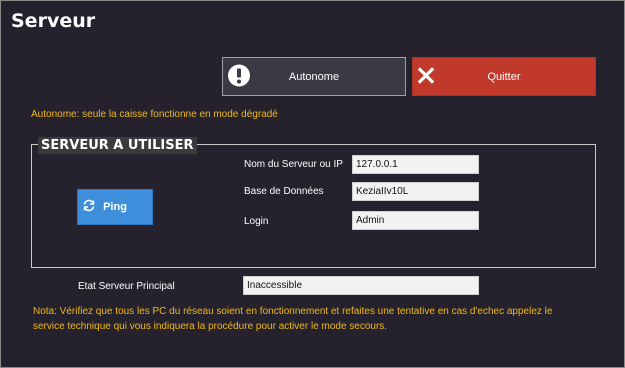 Image resolution: width=625 pixels, height=368 pixels. I want to click on server-name-field: 127.0.0.1, so click(415, 164).